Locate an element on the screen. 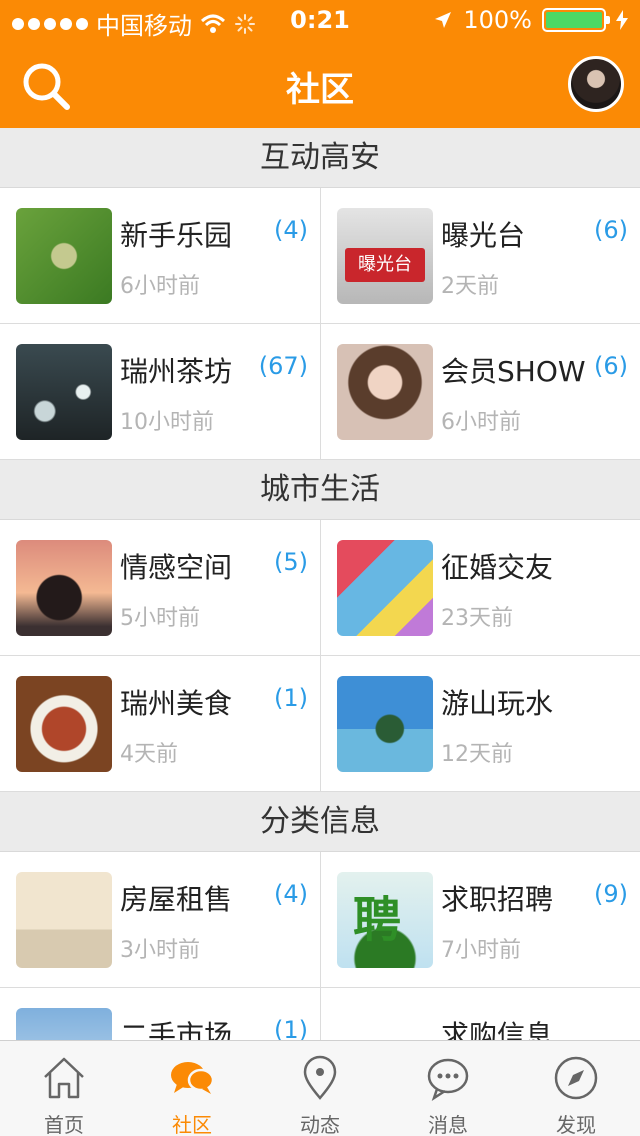 Image resolution: width=640 pixels, height=1136 pixels. forum-name: 游山玩水 is located at coordinates (497, 703).